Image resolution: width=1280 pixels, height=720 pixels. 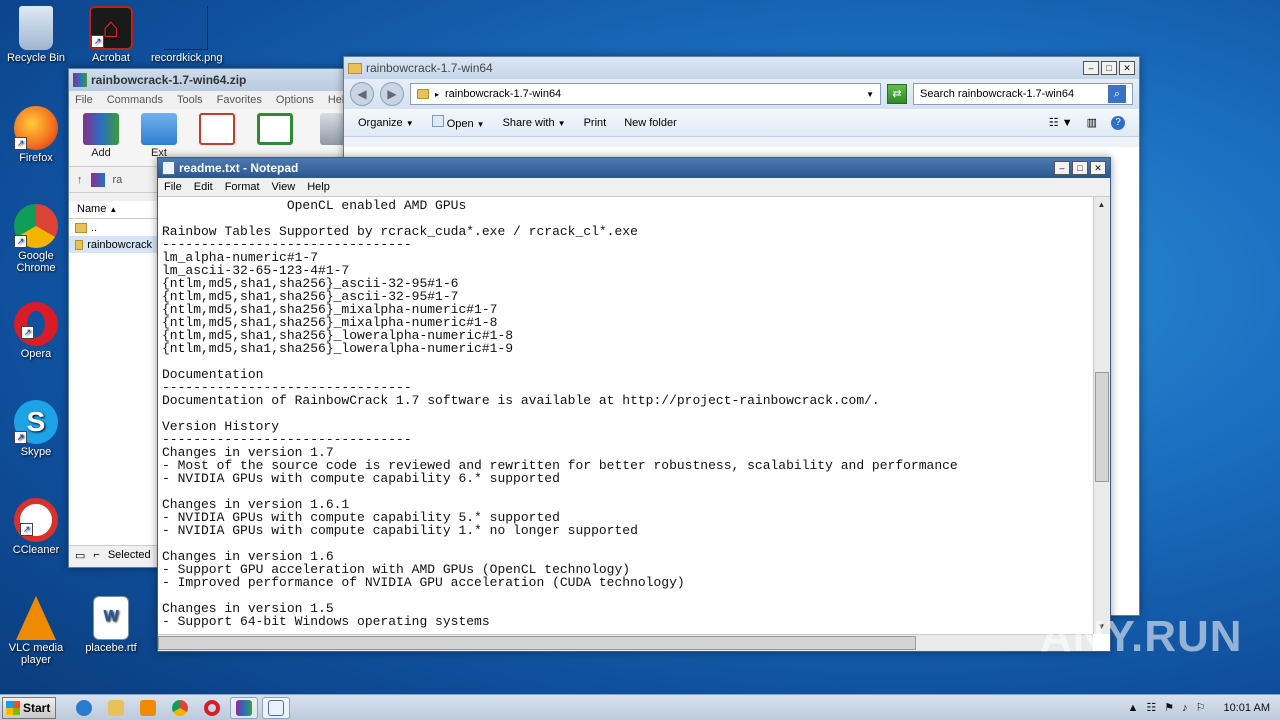 I want to click on add-button: Add, so click(x=101, y=137).